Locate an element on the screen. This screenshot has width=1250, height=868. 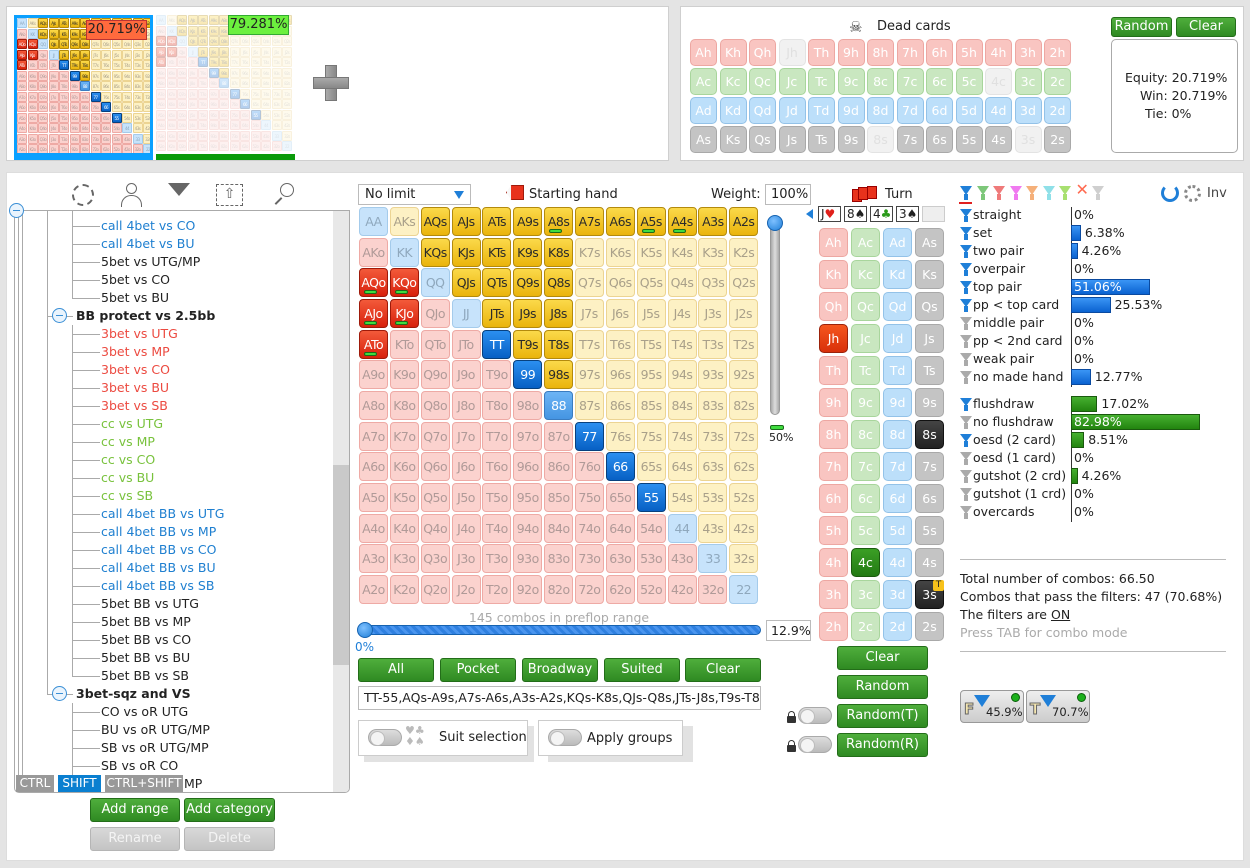
hand-cell-A7s: A7s is located at coordinates (589, 221).